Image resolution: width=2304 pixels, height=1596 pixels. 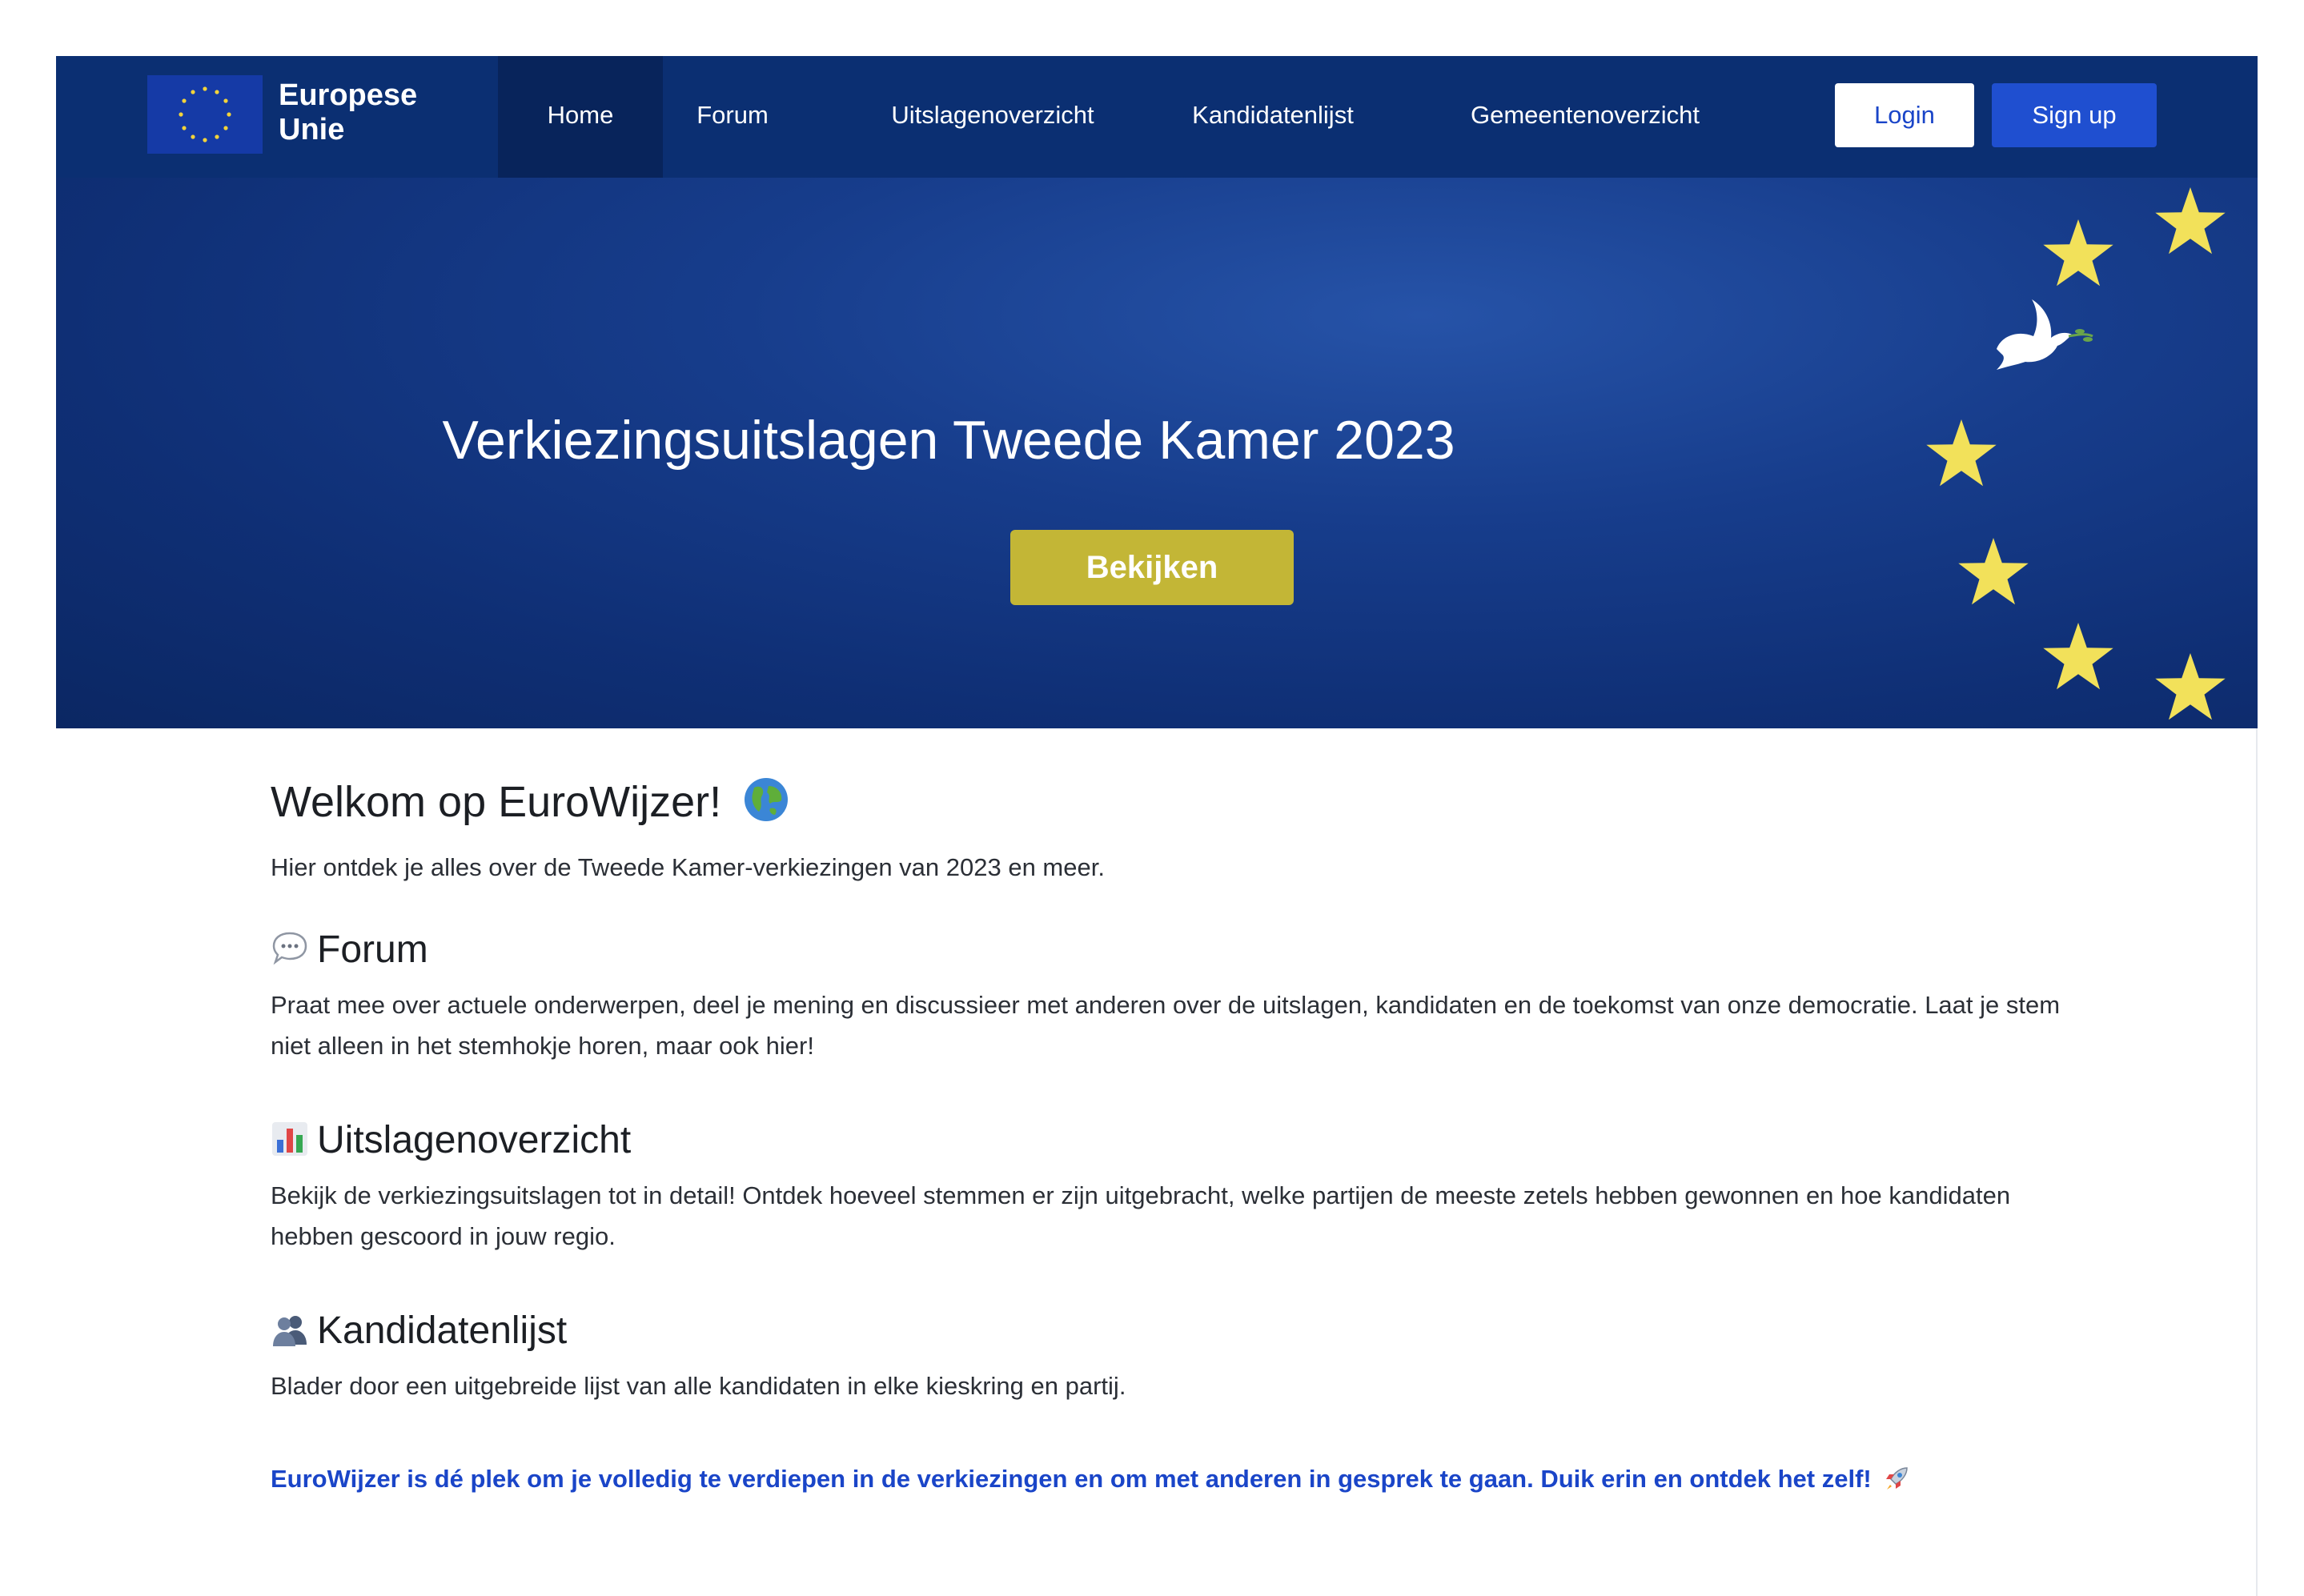 What do you see at coordinates (496, 802) in the screenshot?
I see `welcome-title: Welkom op EuroWijzer!` at bounding box center [496, 802].